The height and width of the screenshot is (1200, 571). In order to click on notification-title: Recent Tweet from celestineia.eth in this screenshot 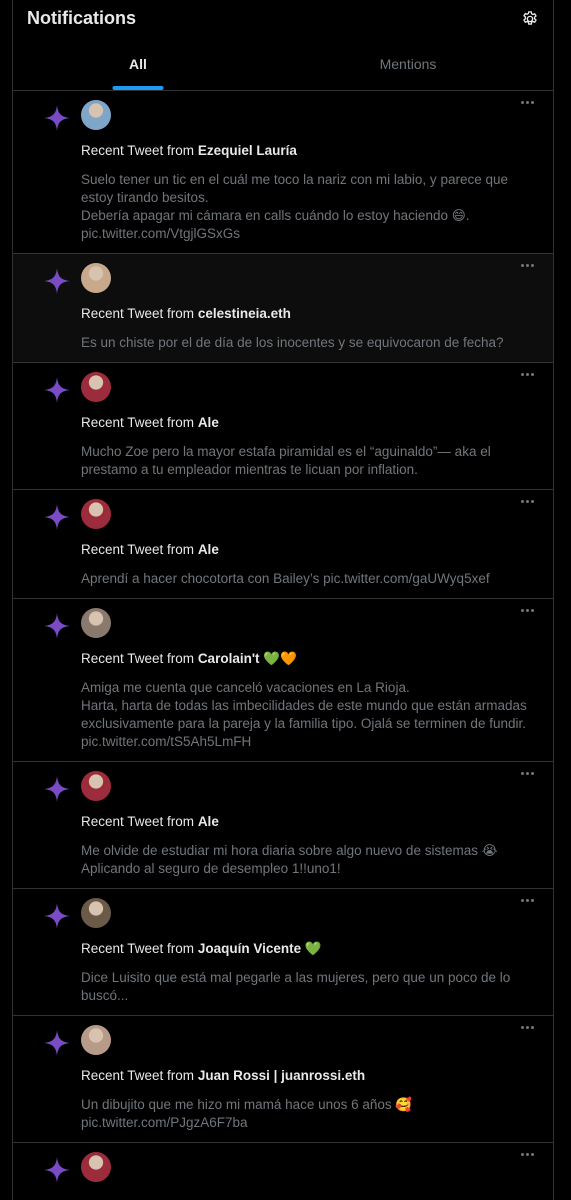, I will do `click(309, 314)`.